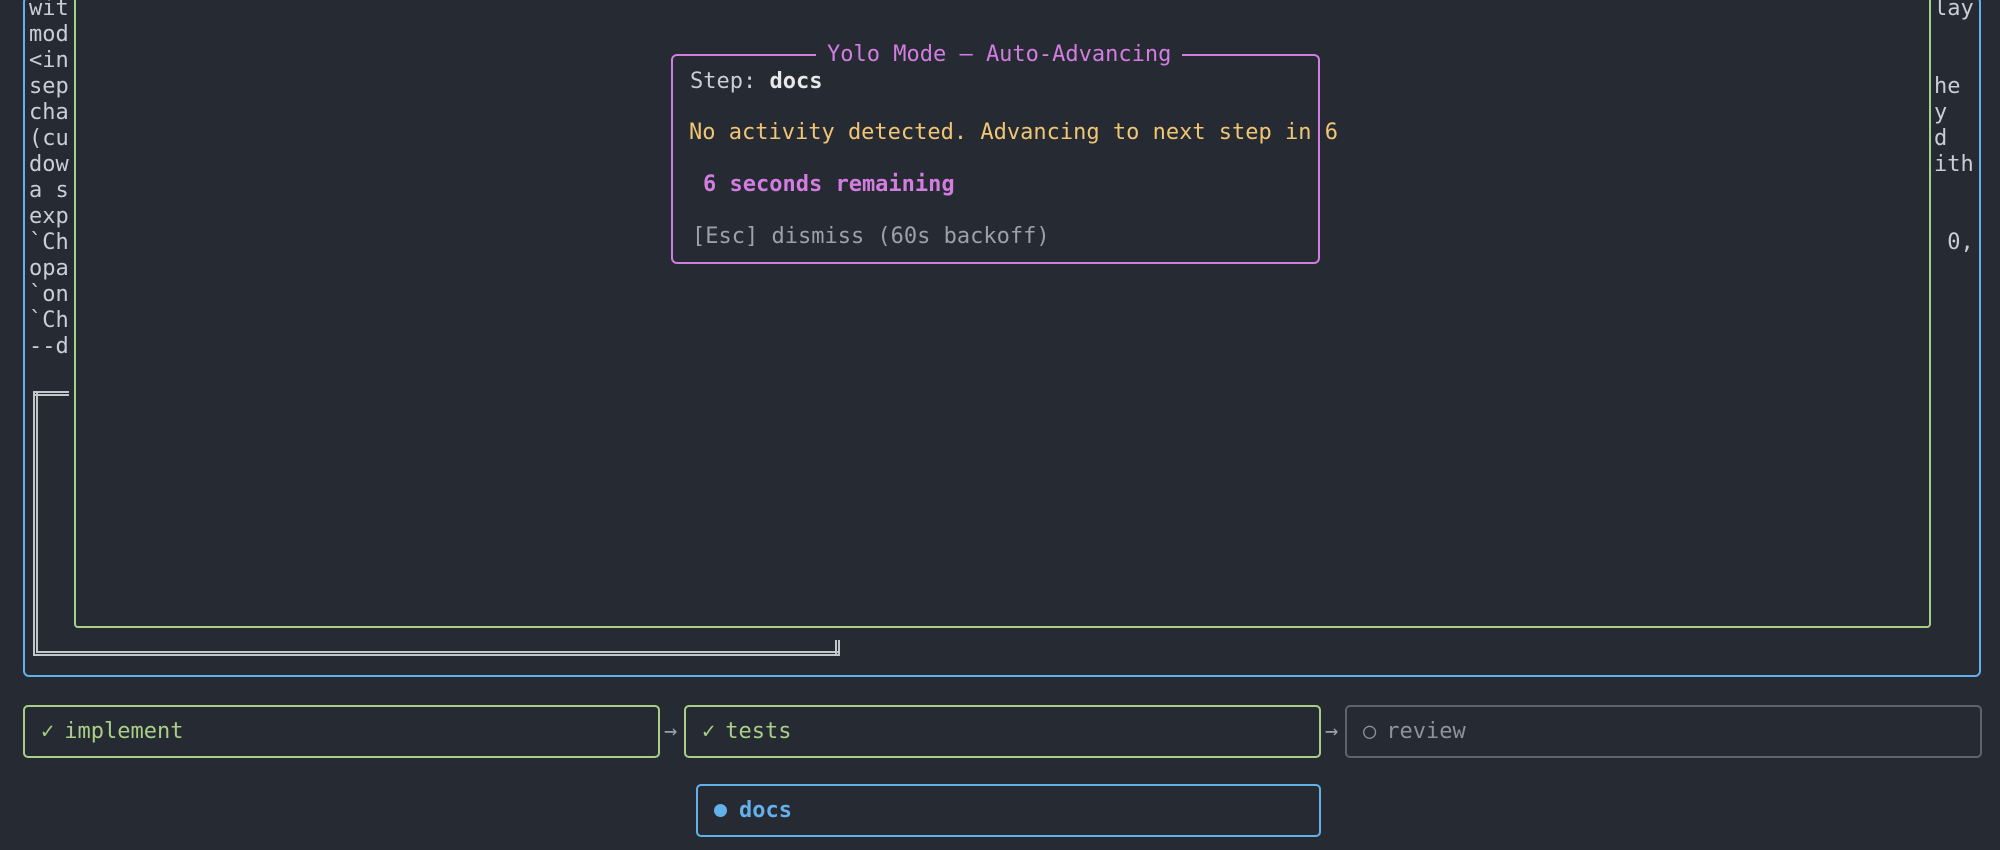 The height and width of the screenshot is (850, 2000). I want to click on circle-outline-icon: ○, so click(1370, 731).